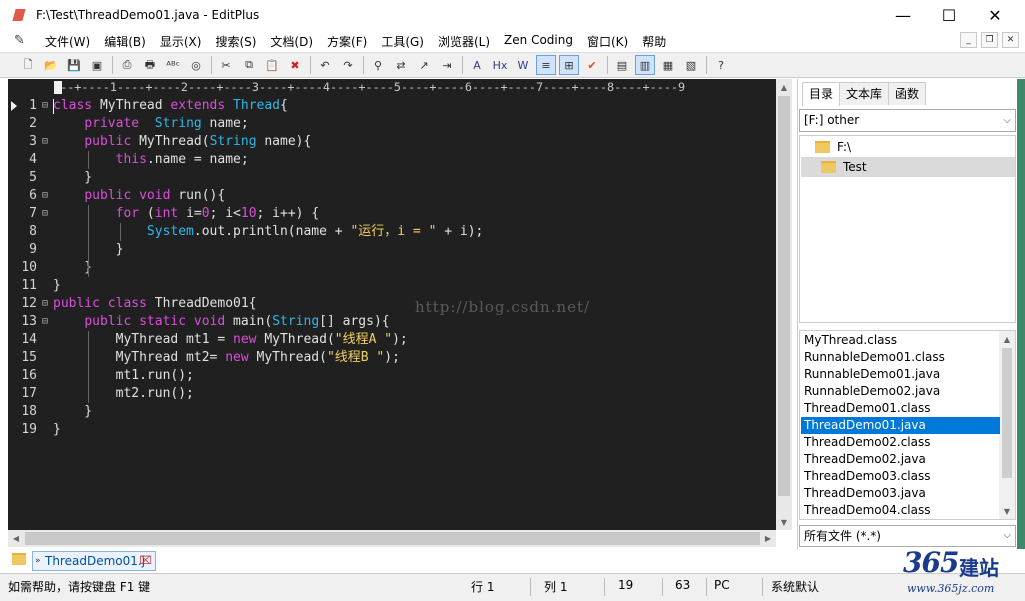 The width and height of the screenshot is (1025, 601). Describe the element at coordinates (67, 41) in the screenshot. I see `menu-item: 文件(W)` at that location.